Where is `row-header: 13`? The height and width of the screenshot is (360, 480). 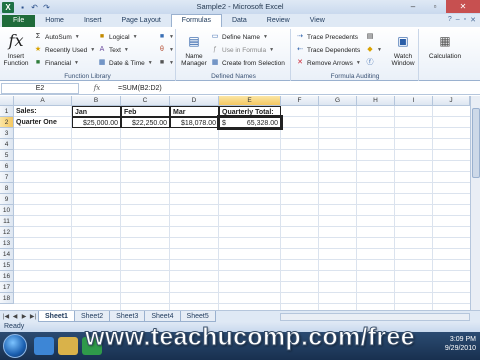 row-header: 13 is located at coordinates (7, 243).